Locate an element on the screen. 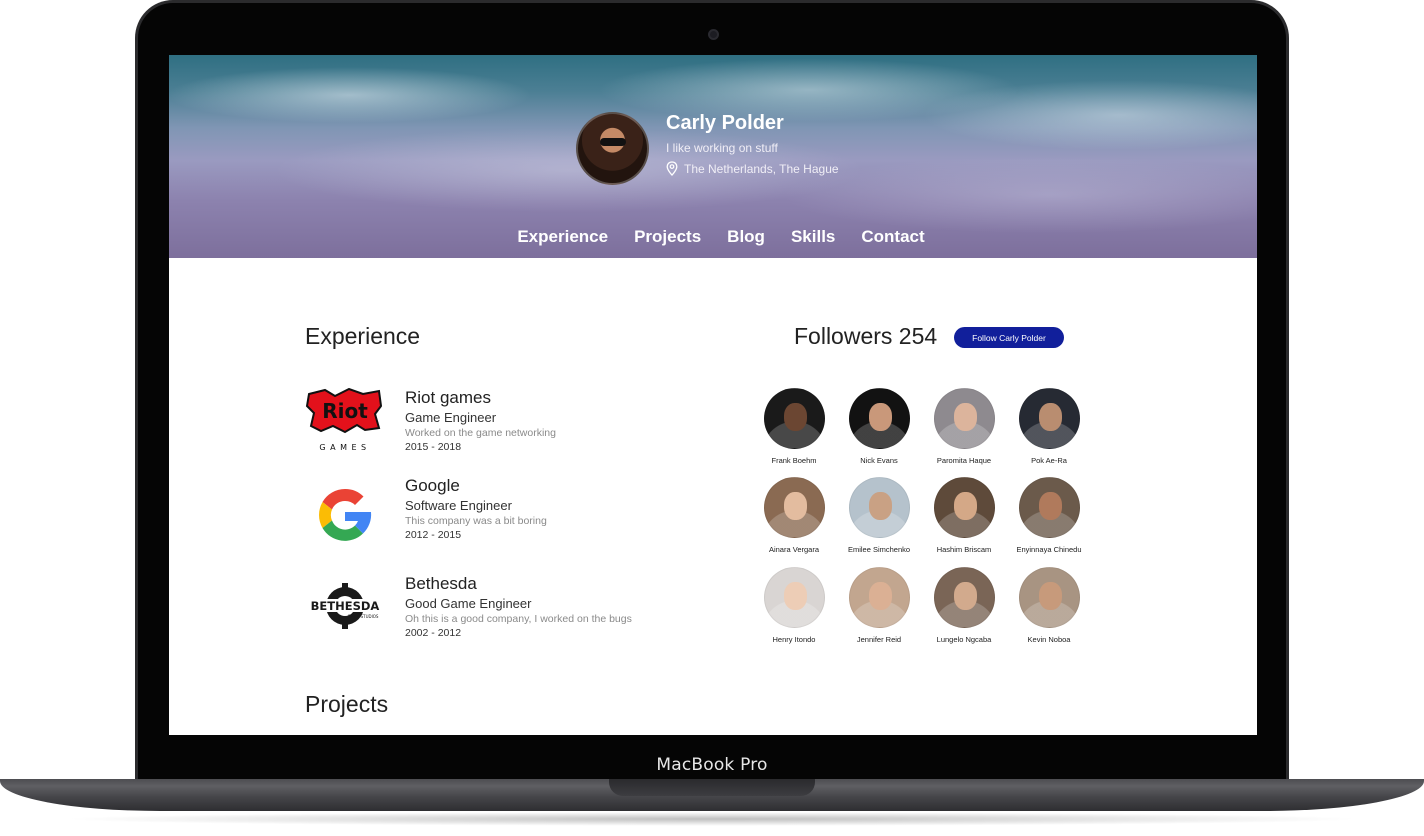  experience-title: Experience is located at coordinates (363, 336).